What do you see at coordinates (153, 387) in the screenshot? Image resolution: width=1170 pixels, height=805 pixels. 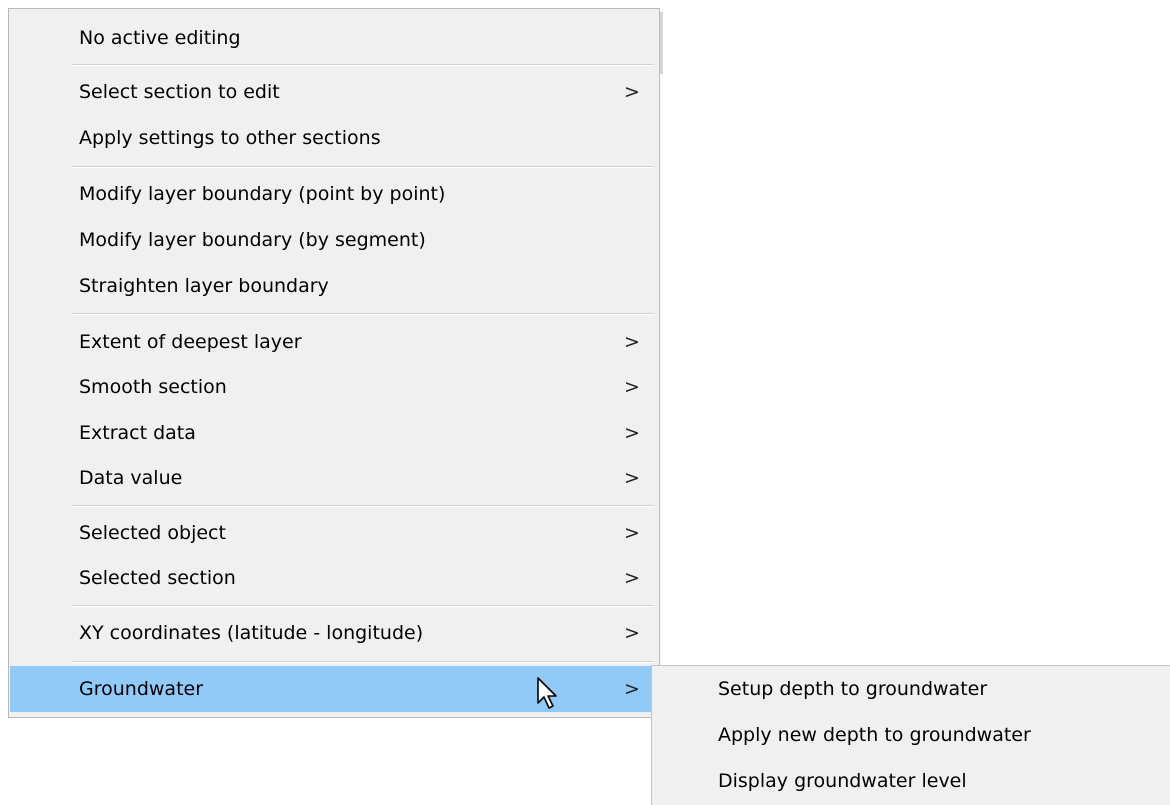 I see `menu-item-label: Smooth section` at bounding box center [153, 387].